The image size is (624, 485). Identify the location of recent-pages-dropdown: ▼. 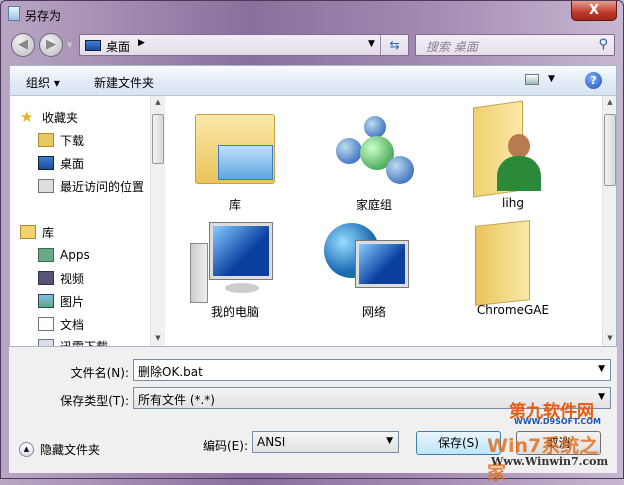
(69, 45).